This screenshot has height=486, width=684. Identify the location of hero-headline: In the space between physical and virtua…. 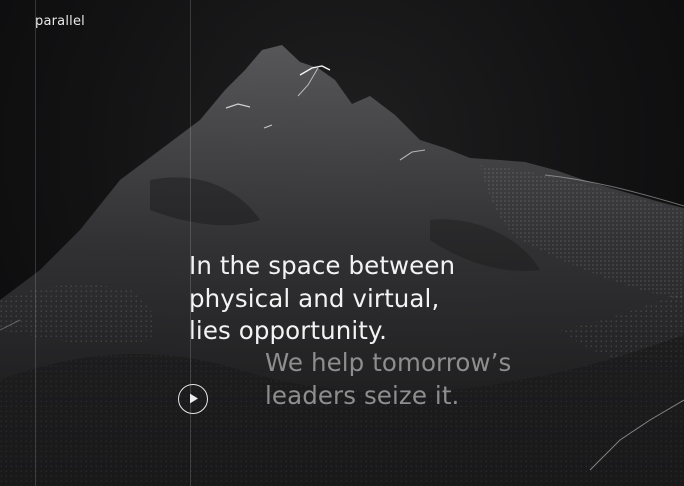
(322, 299).